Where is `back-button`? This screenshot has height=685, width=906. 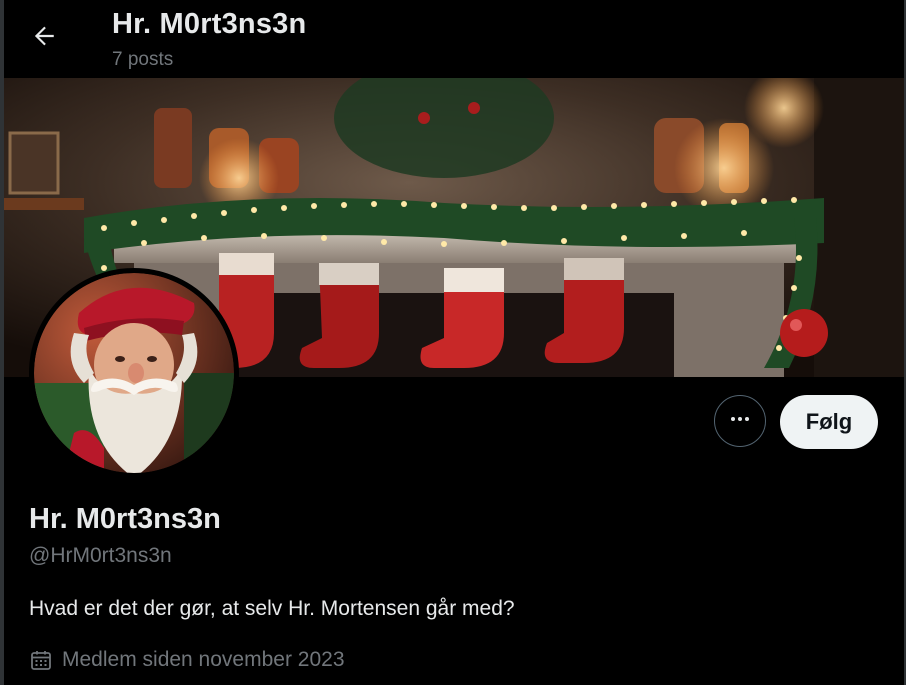
back-button is located at coordinates (44, 38).